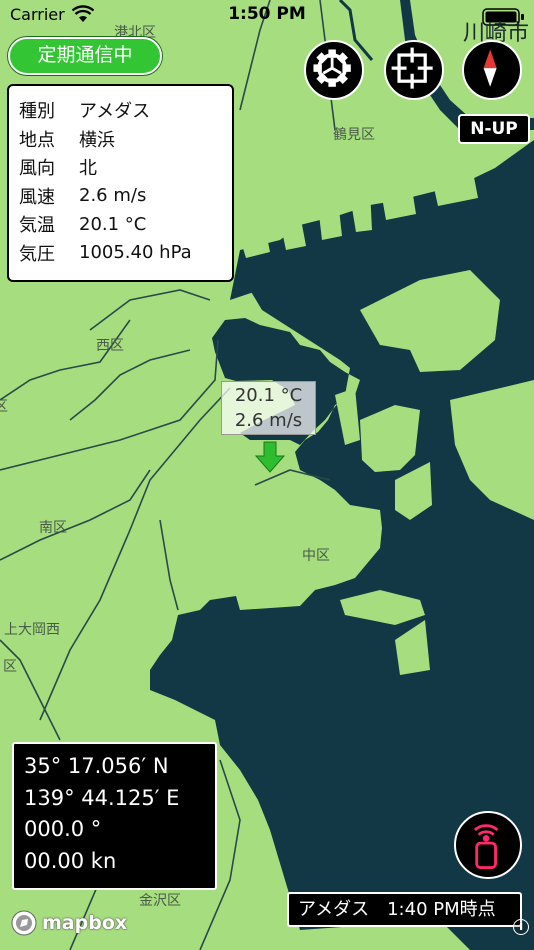 Image resolution: width=534 pixels, height=950 pixels. I want to click on orientation-toggle: N-UP, so click(494, 129).